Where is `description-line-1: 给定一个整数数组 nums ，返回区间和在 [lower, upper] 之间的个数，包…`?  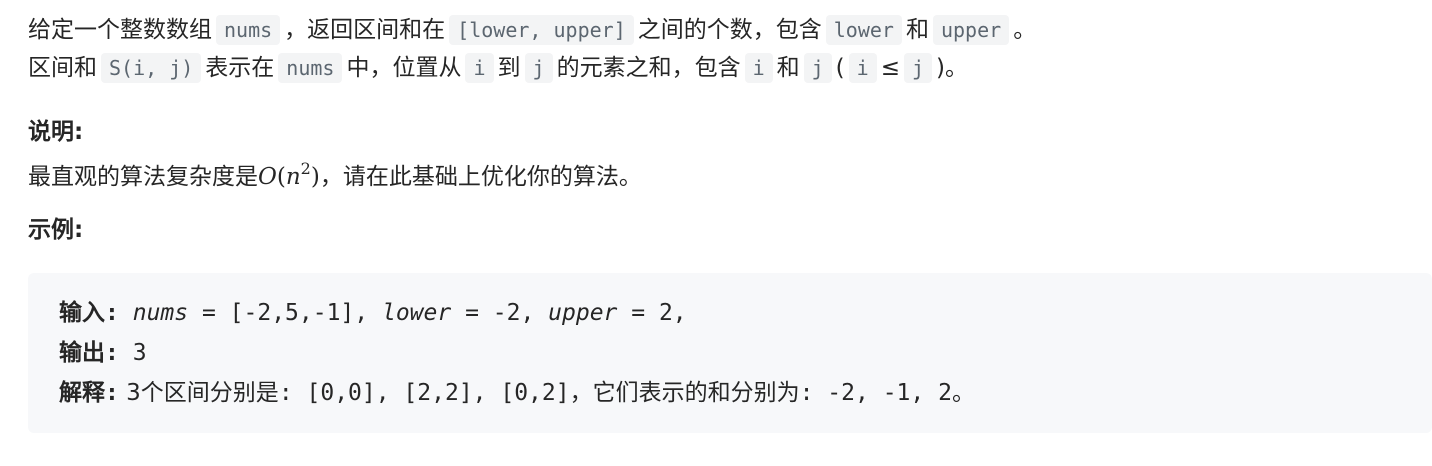 description-line-1: 给定一个整数数组 nums ，返回区间和在 [lower, upper] 之间的个数，包… is located at coordinates (728, 30).